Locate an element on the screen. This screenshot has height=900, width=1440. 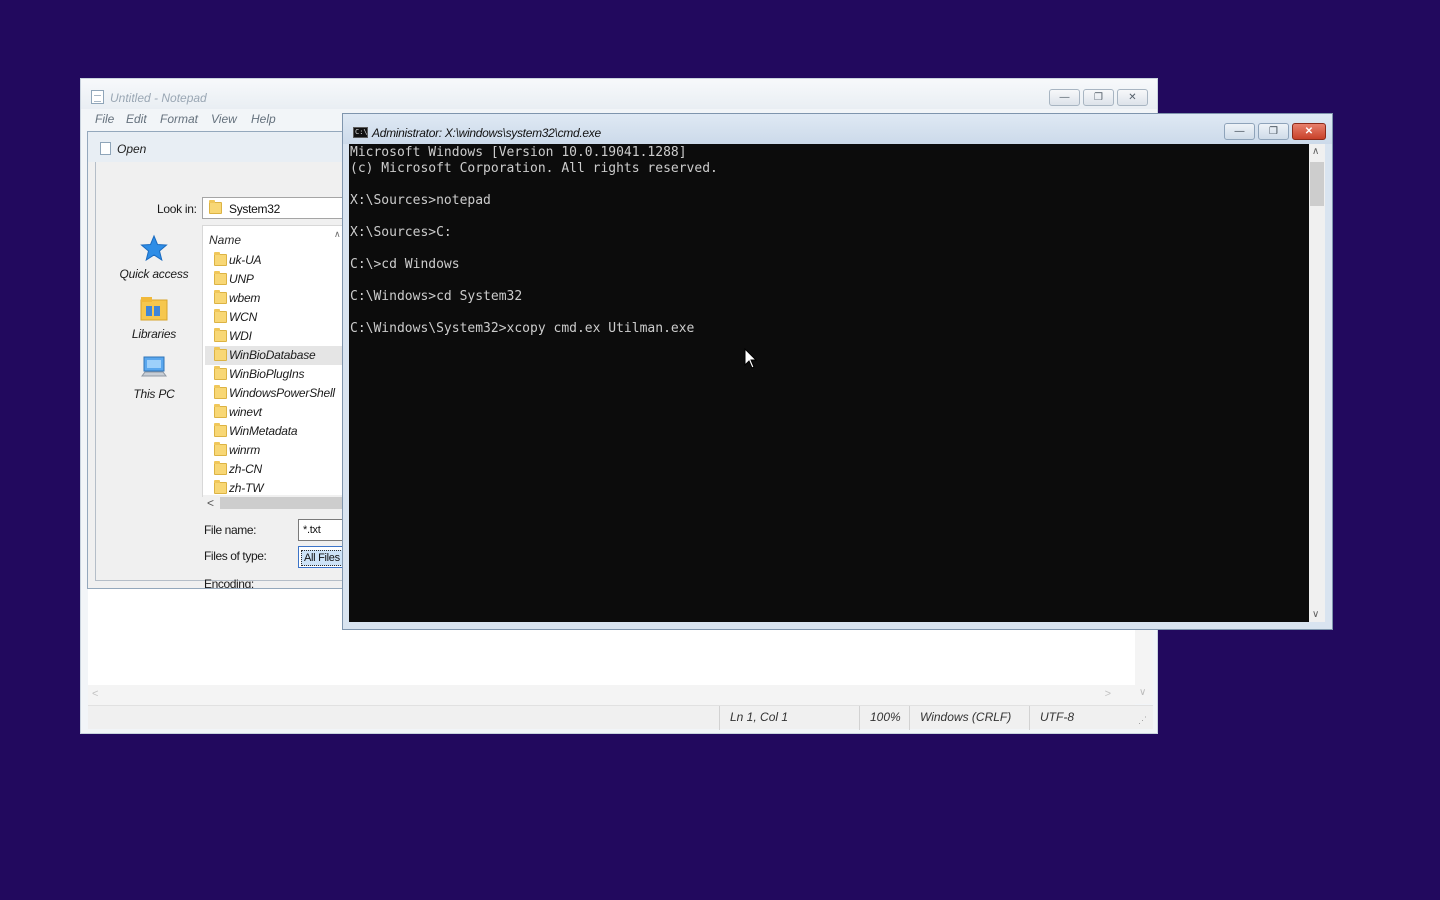
menu-view: View is located at coordinates (224, 119).